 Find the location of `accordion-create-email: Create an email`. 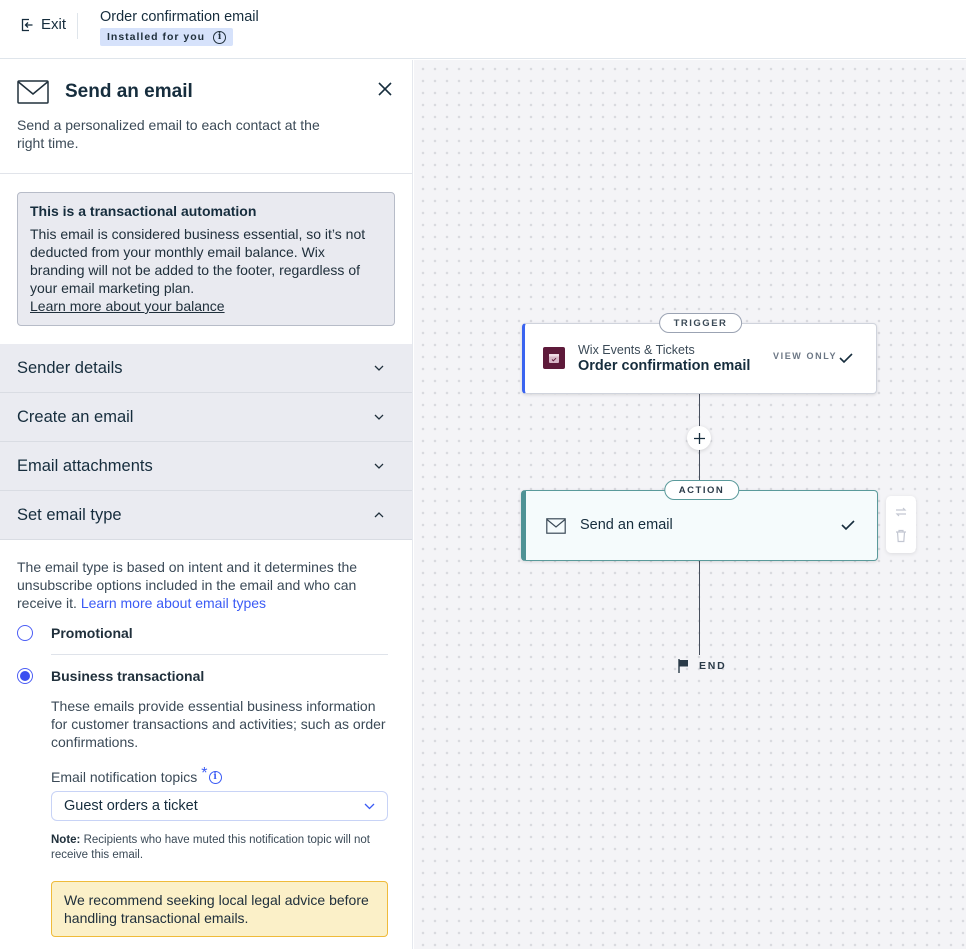

accordion-create-email: Create an email is located at coordinates (206, 417).